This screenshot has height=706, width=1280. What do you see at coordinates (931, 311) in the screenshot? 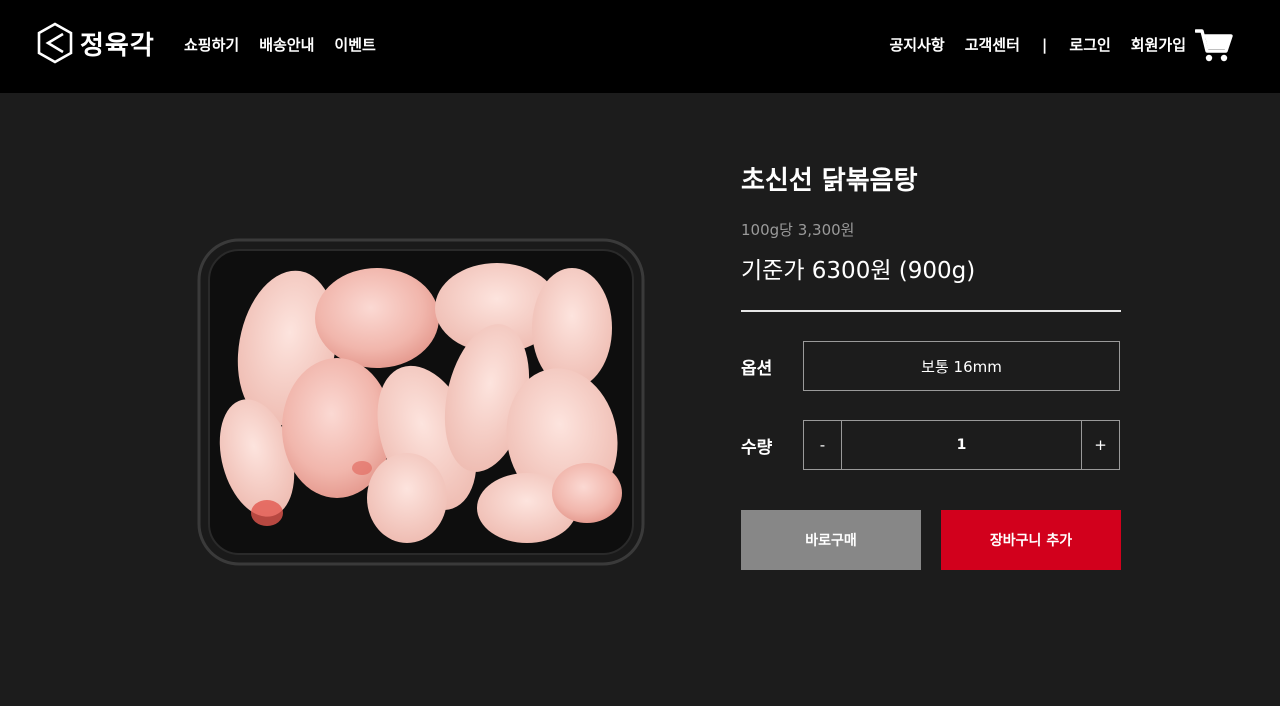
I see `divider` at bounding box center [931, 311].